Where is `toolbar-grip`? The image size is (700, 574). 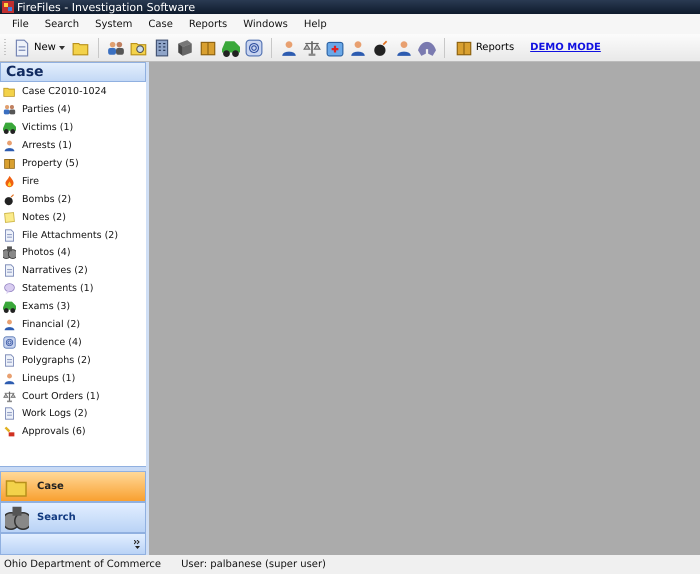
toolbar-grip is located at coordinates (5, 48).